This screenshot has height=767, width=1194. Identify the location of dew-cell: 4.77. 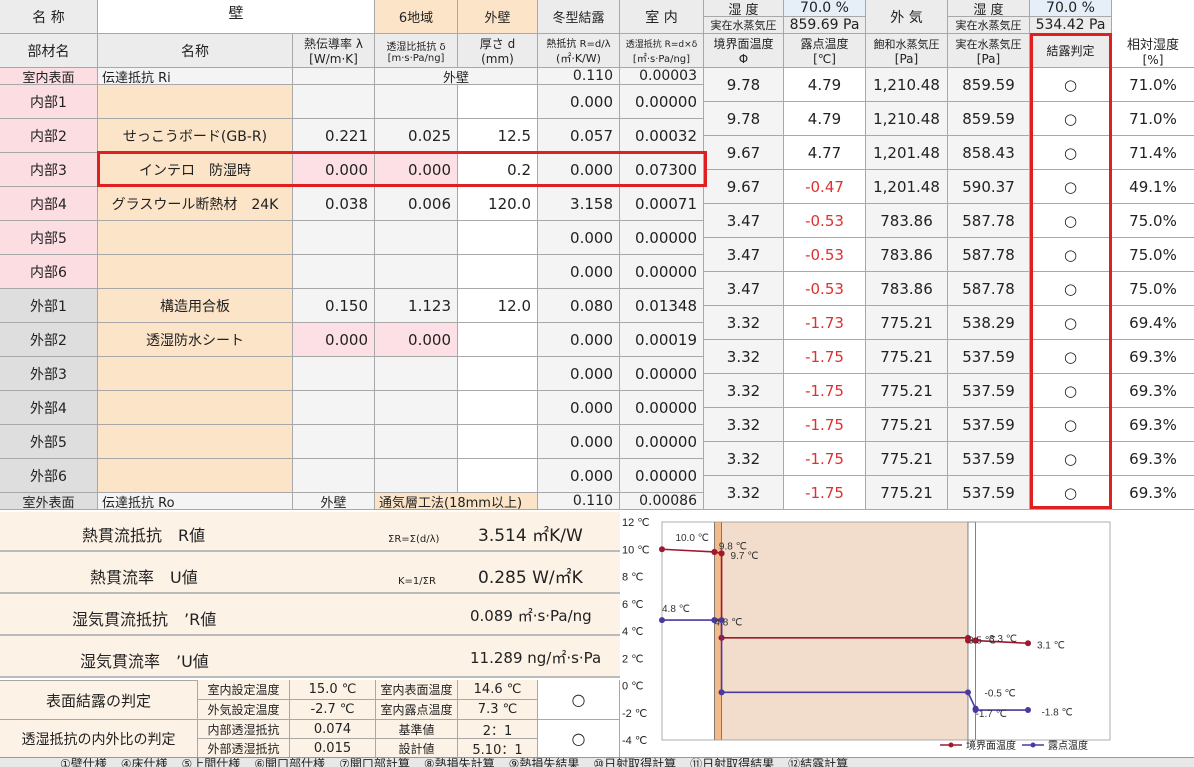
(825, 153).